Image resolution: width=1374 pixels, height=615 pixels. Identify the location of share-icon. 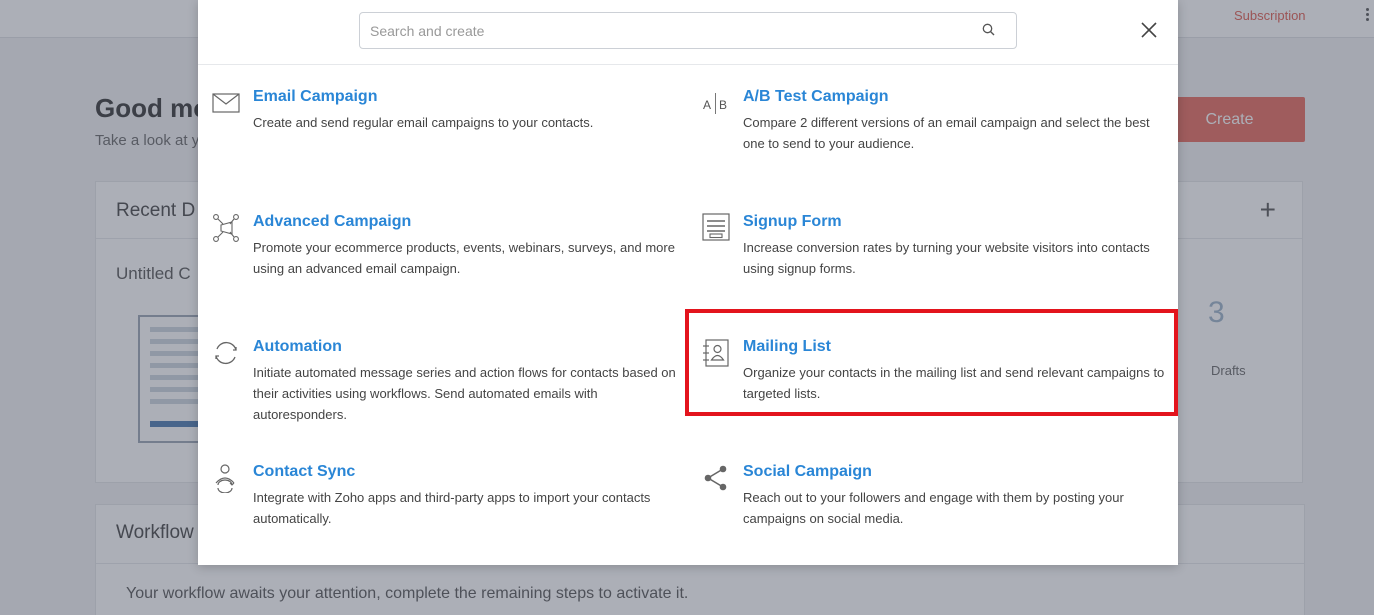
(715, 478).